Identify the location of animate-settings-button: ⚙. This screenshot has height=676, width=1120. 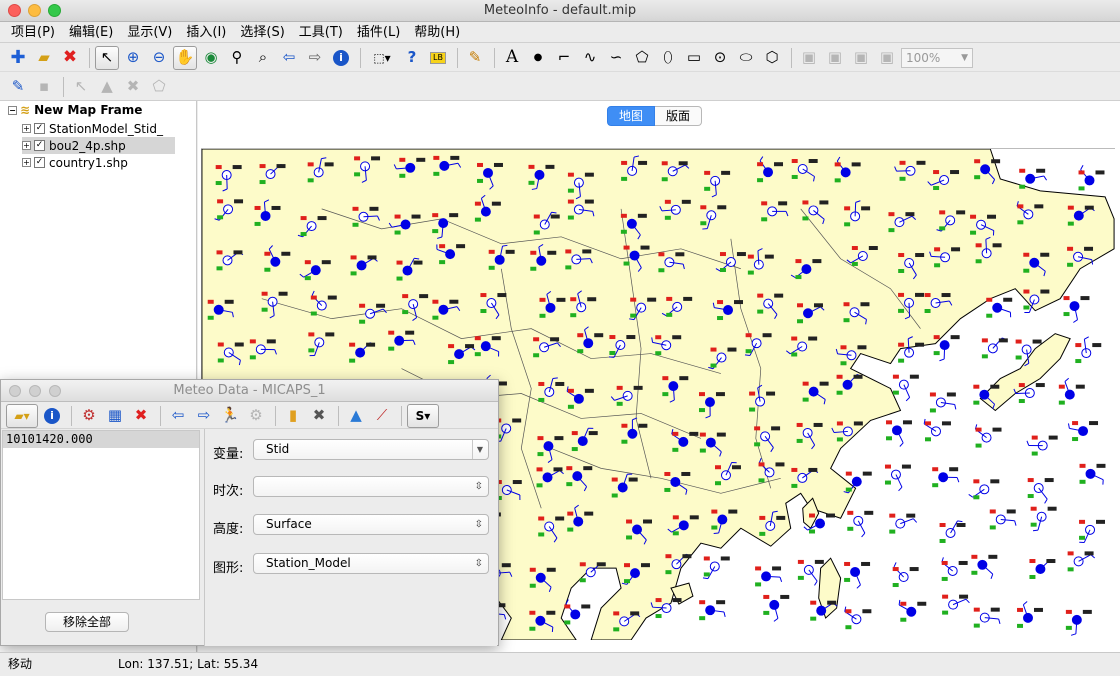
(256, 416).